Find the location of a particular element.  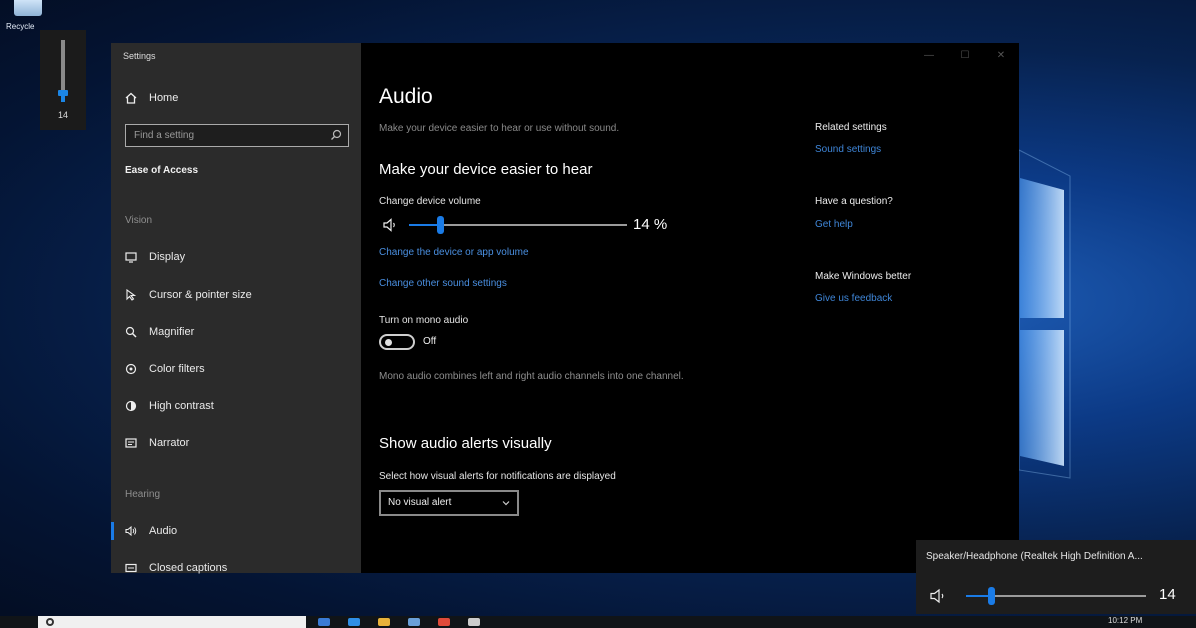

store-icon is located at coordinates (414, 622).